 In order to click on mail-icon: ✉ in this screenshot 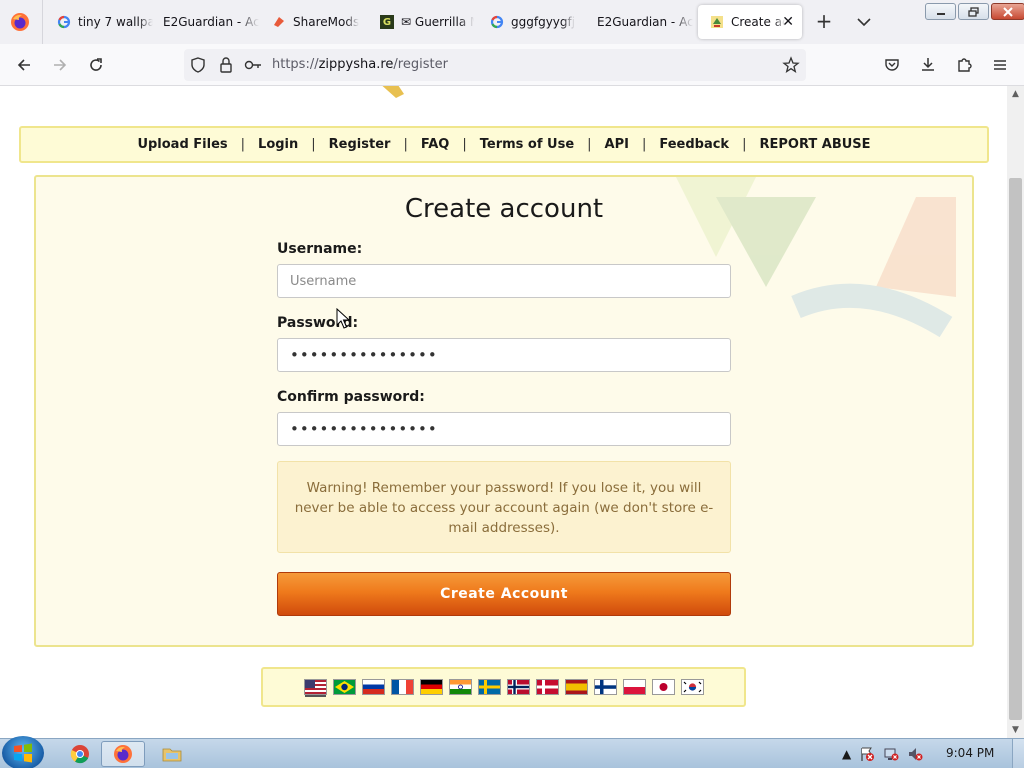, I will do `click(406, 22)`.